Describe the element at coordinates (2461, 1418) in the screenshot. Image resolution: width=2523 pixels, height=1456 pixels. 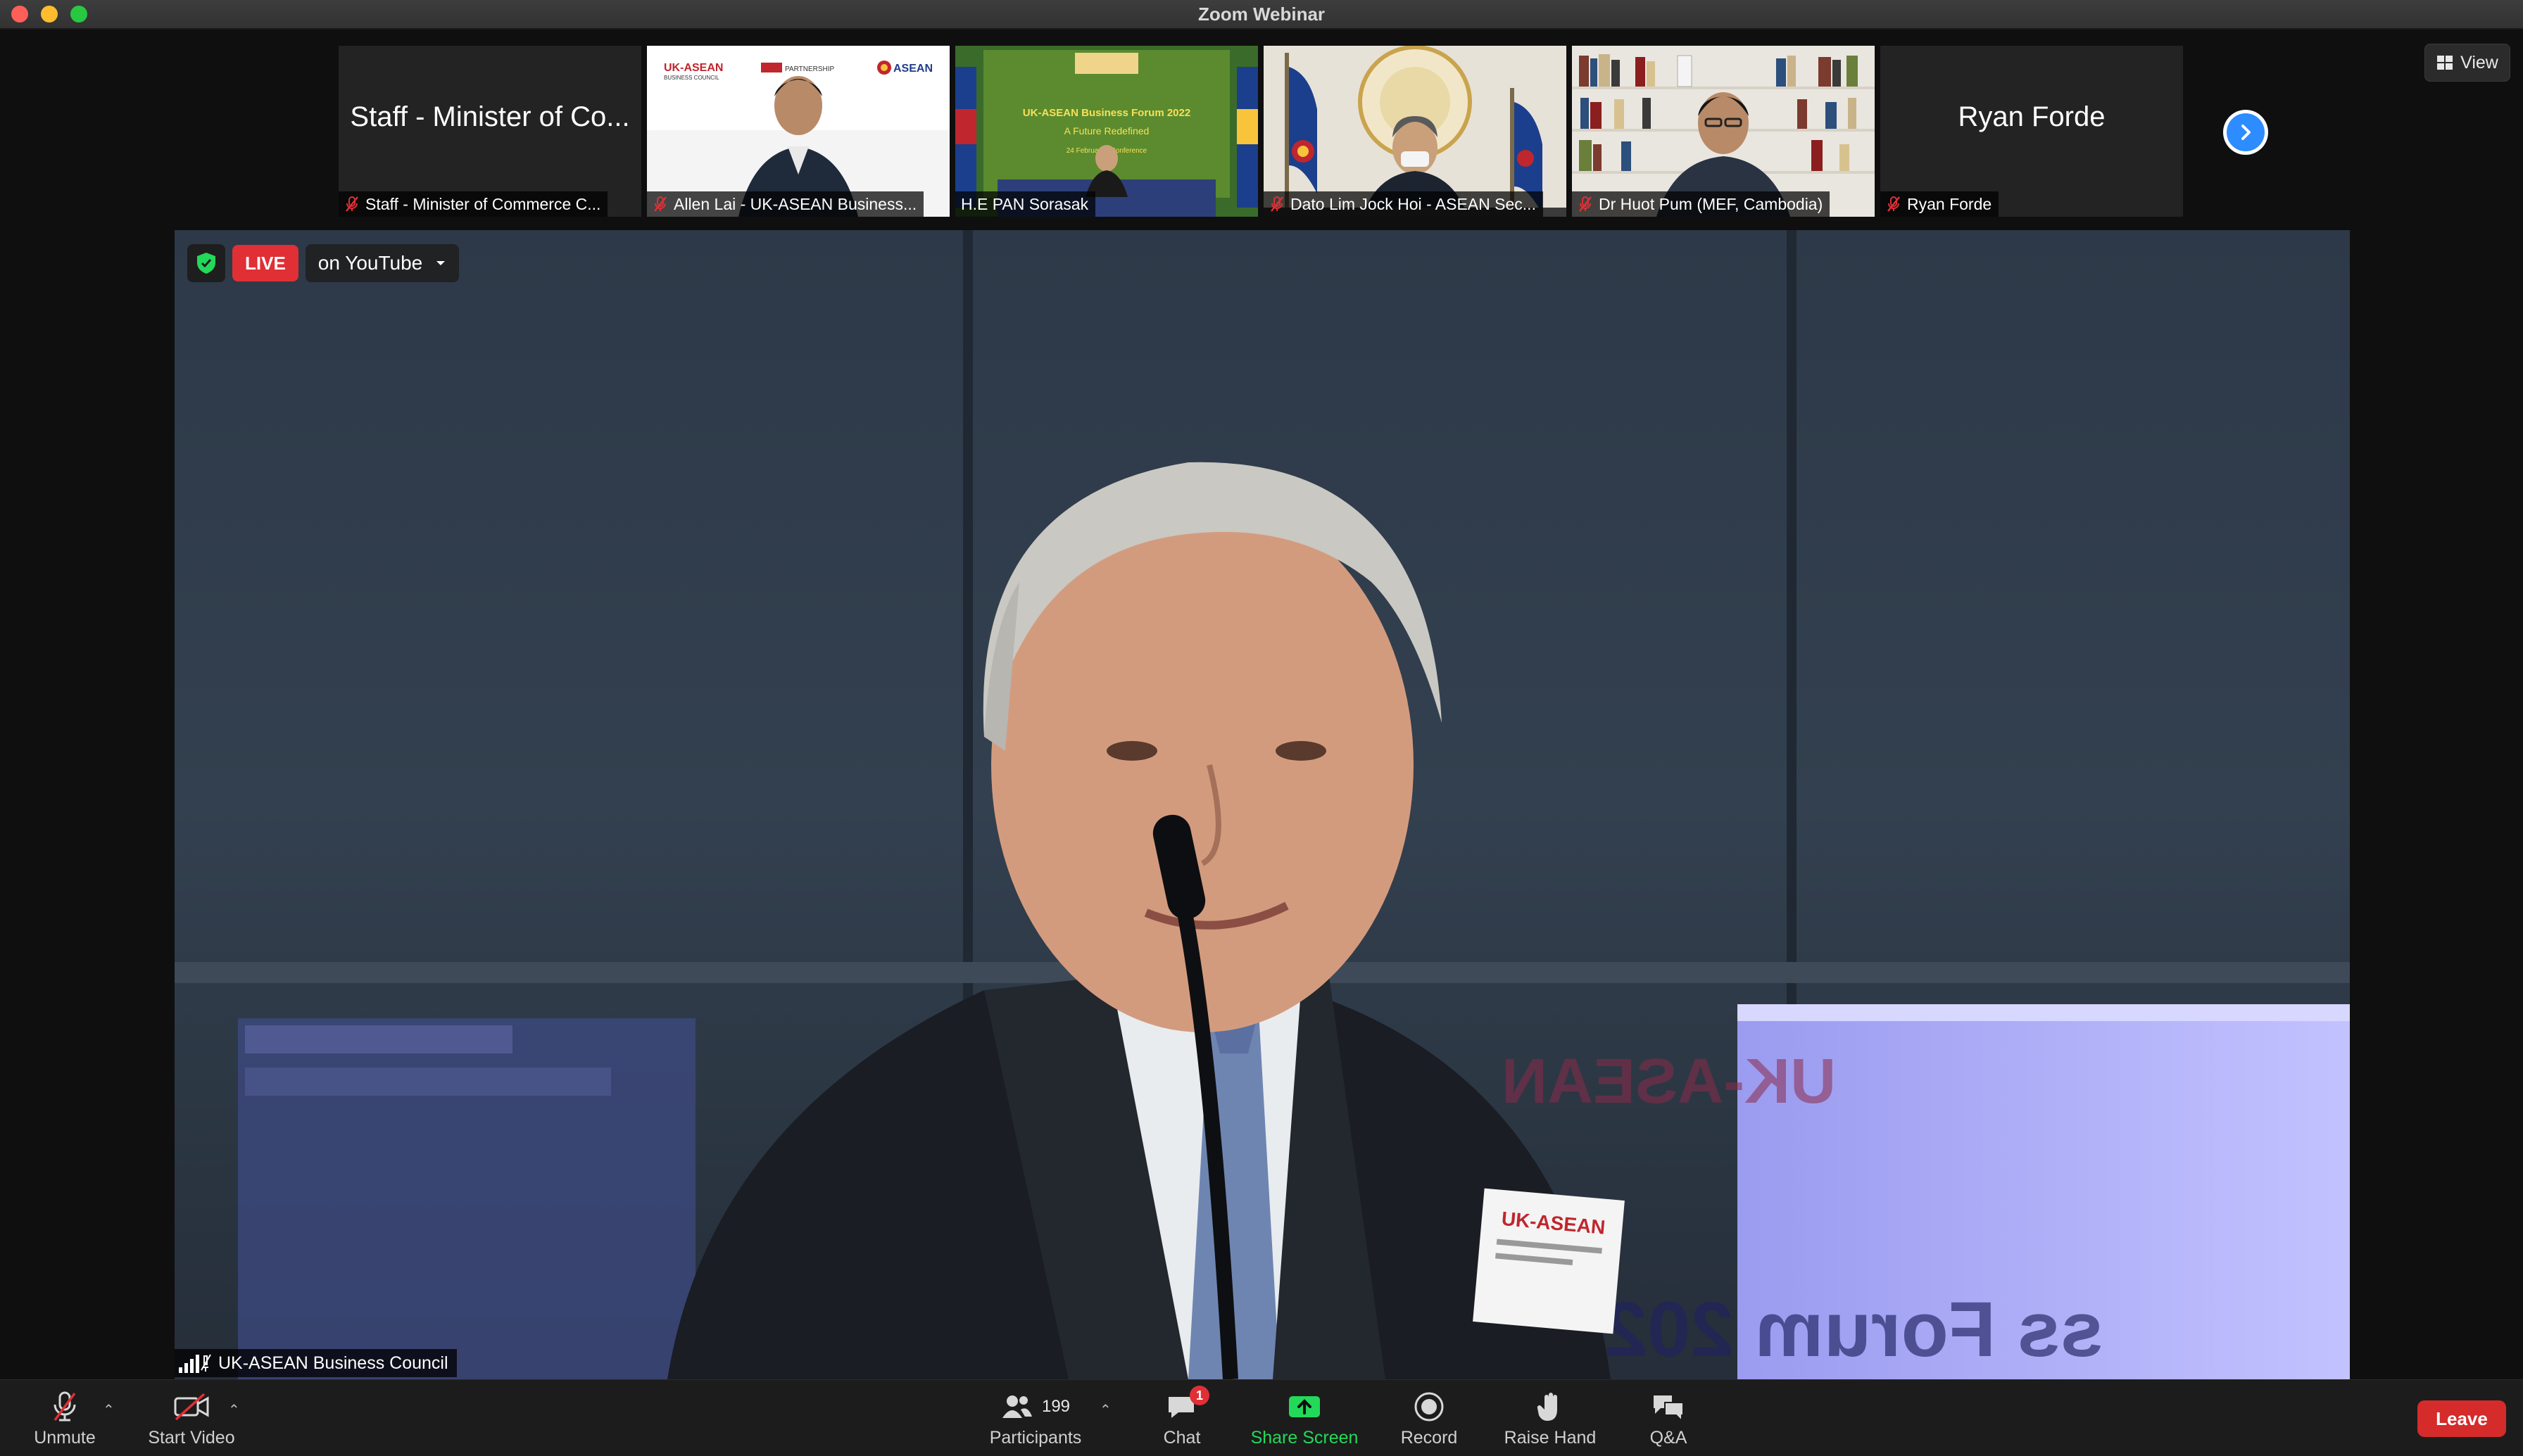
I see `leave-button: Leave` at that location.